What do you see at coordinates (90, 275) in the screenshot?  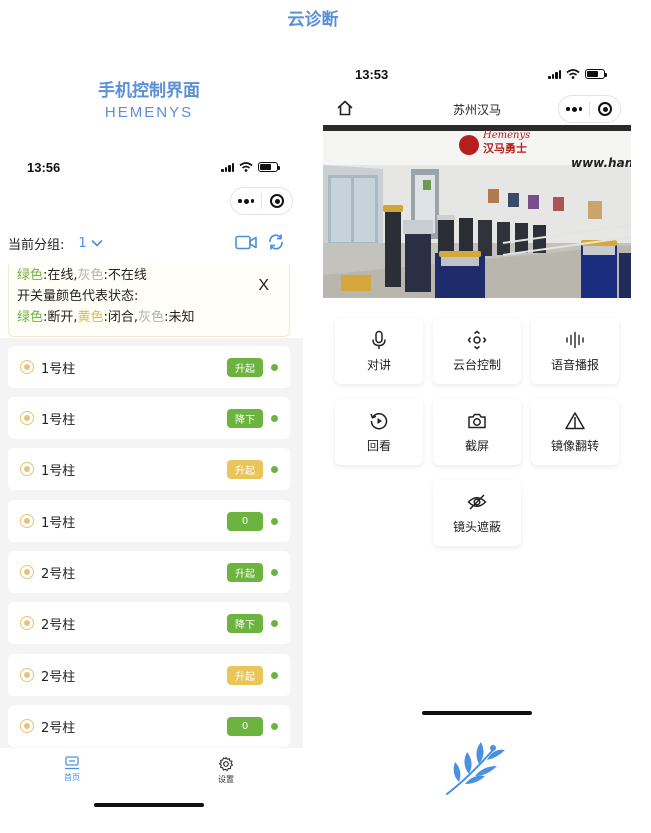 I see `legend-gray-text: 灰色` at bounding box center [90, 275].